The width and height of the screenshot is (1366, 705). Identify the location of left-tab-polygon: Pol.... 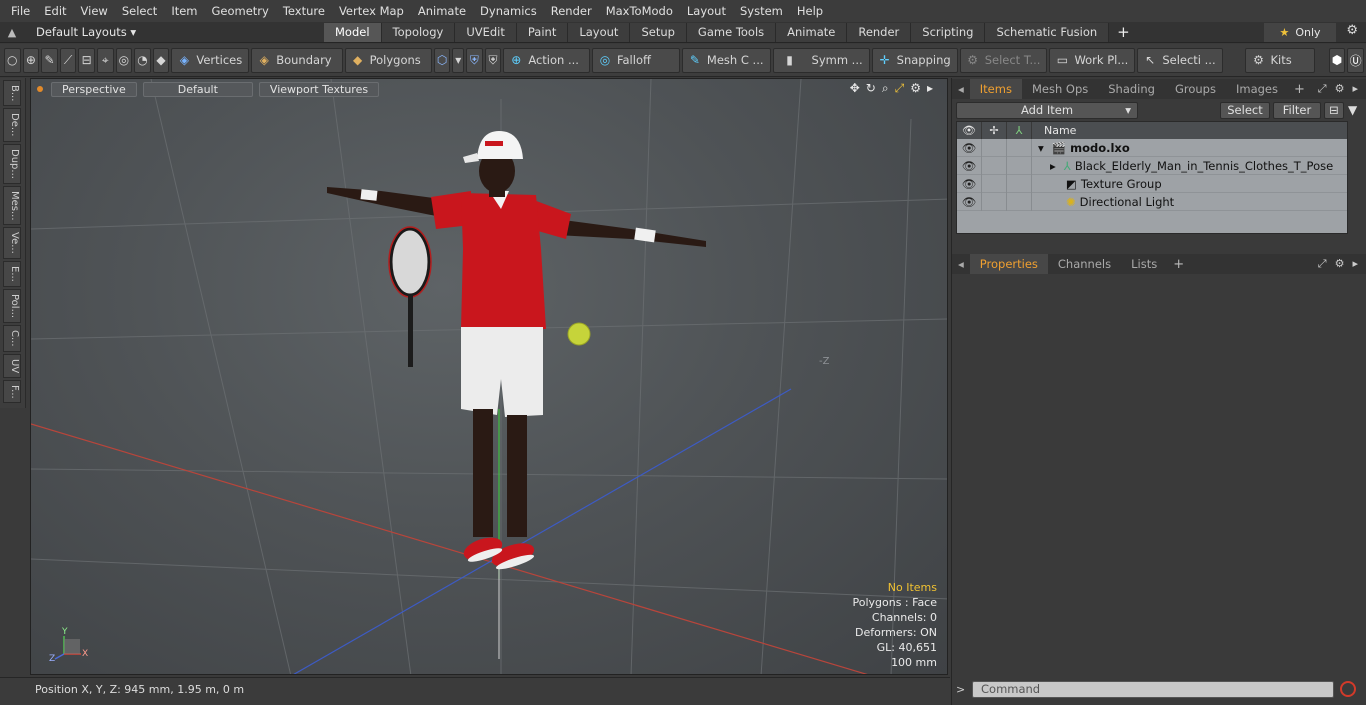
(12, 305).